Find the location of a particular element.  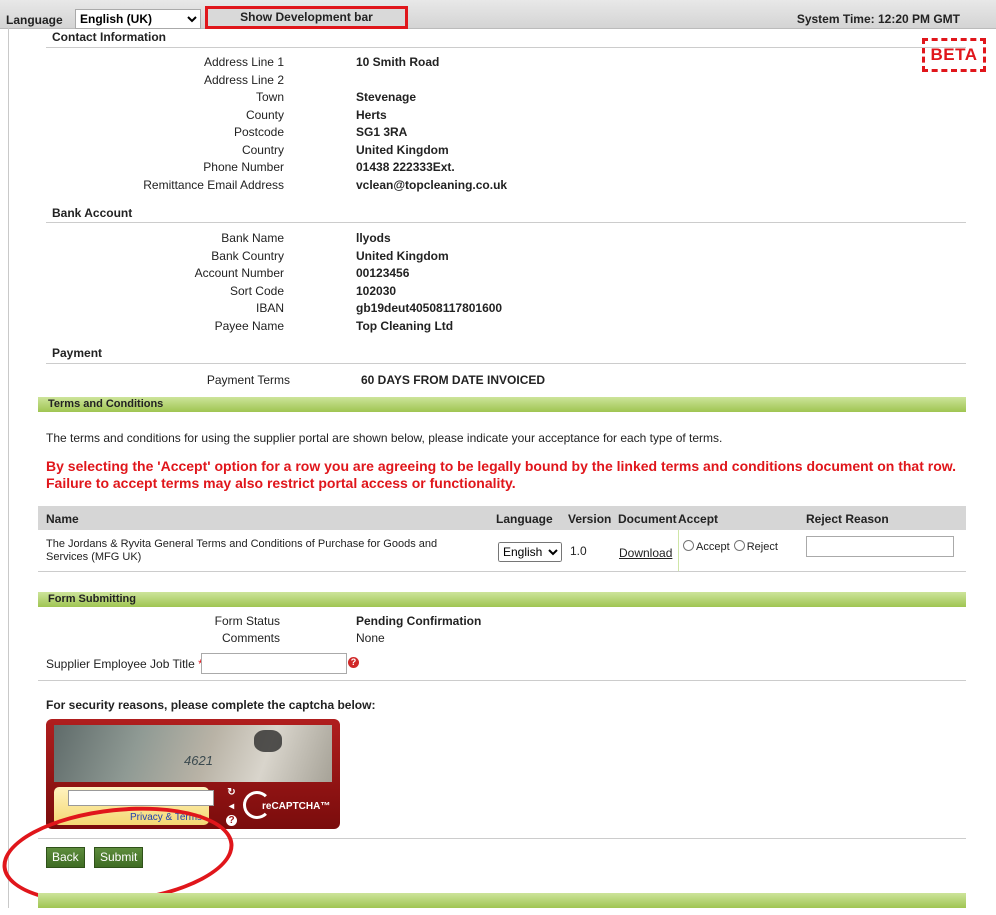

payment-terms-row: Payment Terms 60 DAYS FROM DATE INVOICED is located at coordinates (465, 382).